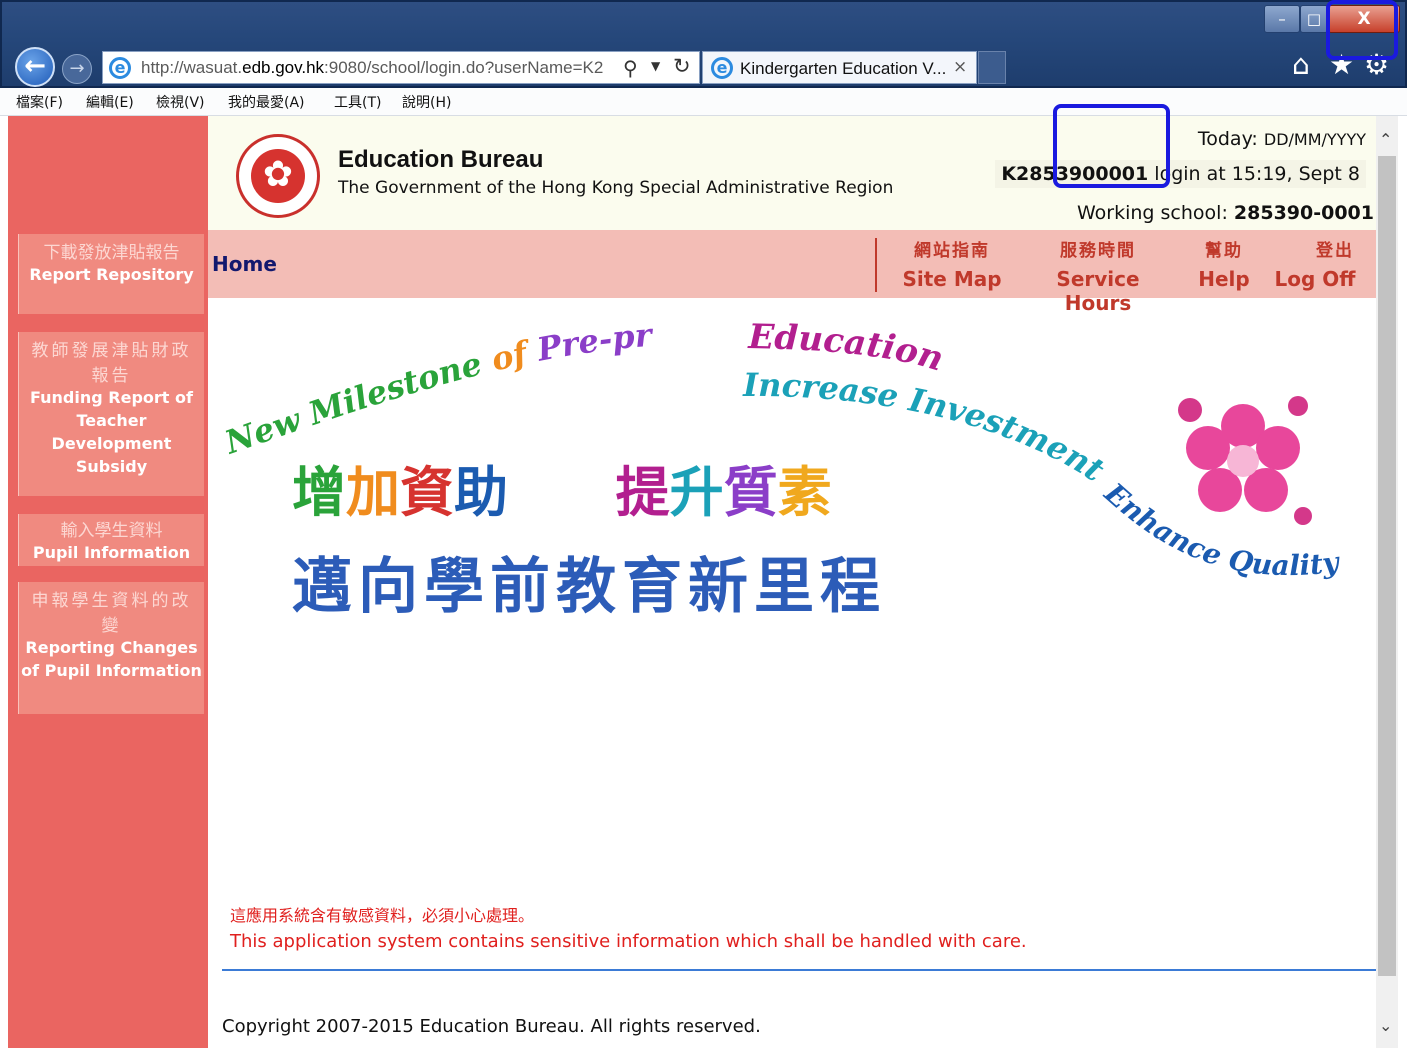 This screenshot has height=1048, width=1407. I want to click on nav-log-off: 登出 Log Off, so click(1315, 263).